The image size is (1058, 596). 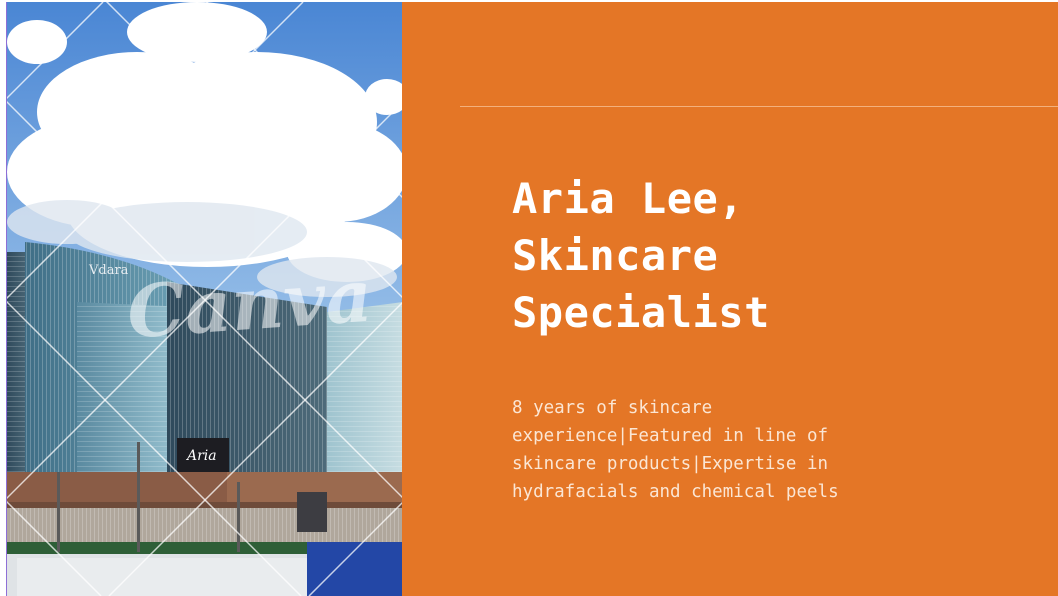 I want to click on title-line-1: Aria Lee,, so click(x=628, y=198).